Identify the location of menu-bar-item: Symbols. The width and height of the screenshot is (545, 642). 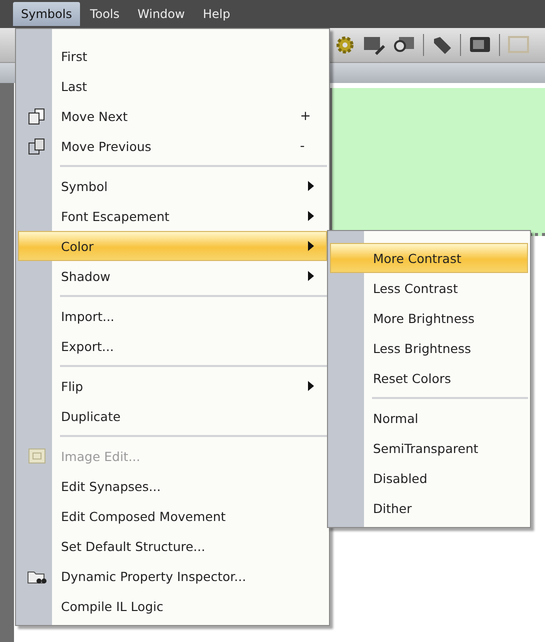
(46, 14).